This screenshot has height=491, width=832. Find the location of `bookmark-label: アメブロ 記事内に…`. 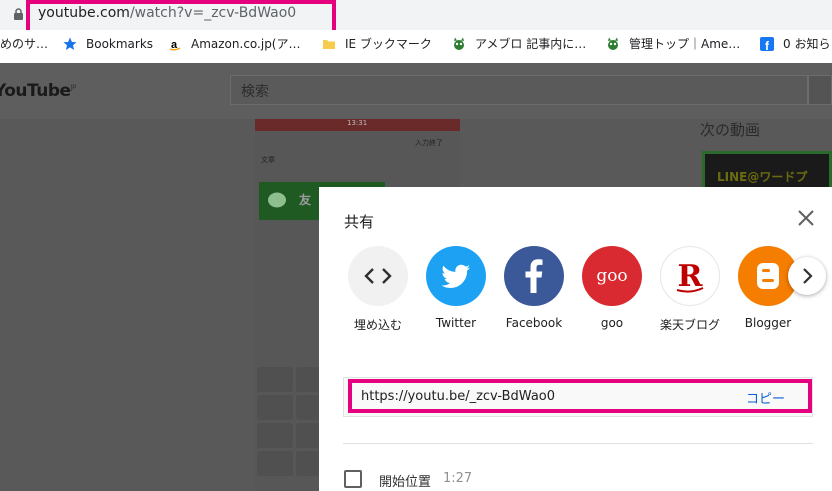

bookmark-label: アメブロ 記事内に… is located at coordinates (531, 44).